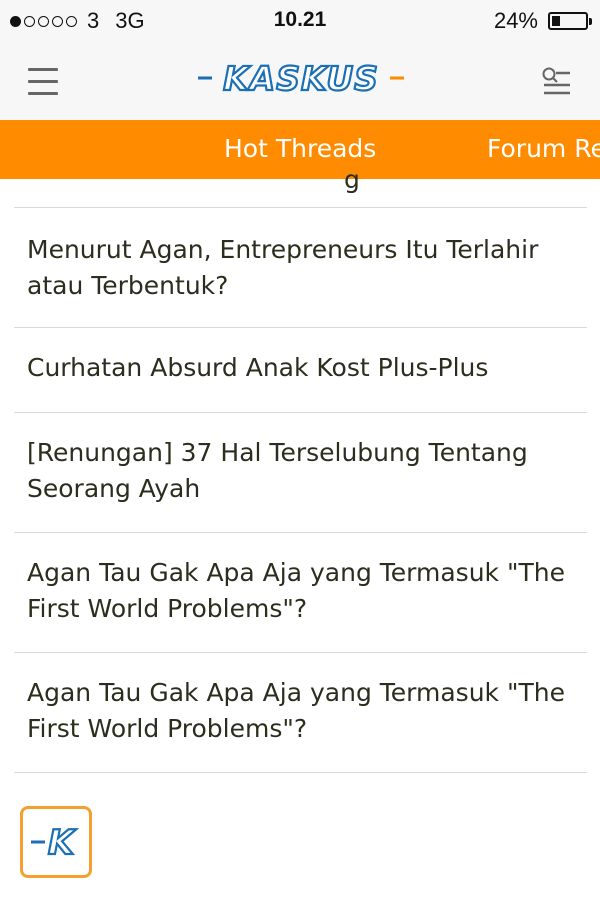  I want to click on partial-text-descender: g, so click(352, 179).